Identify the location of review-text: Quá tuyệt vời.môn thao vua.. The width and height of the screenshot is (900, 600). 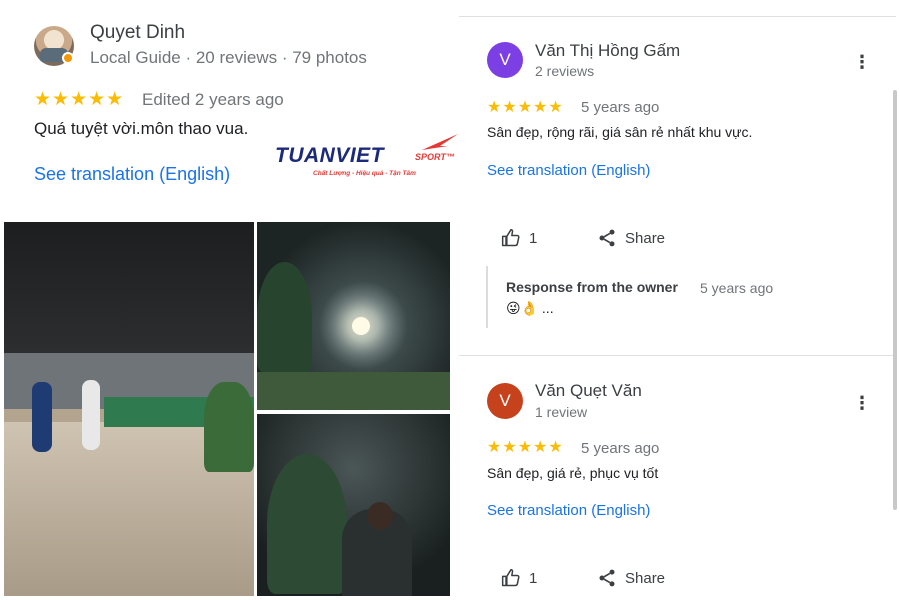
(141, 128).